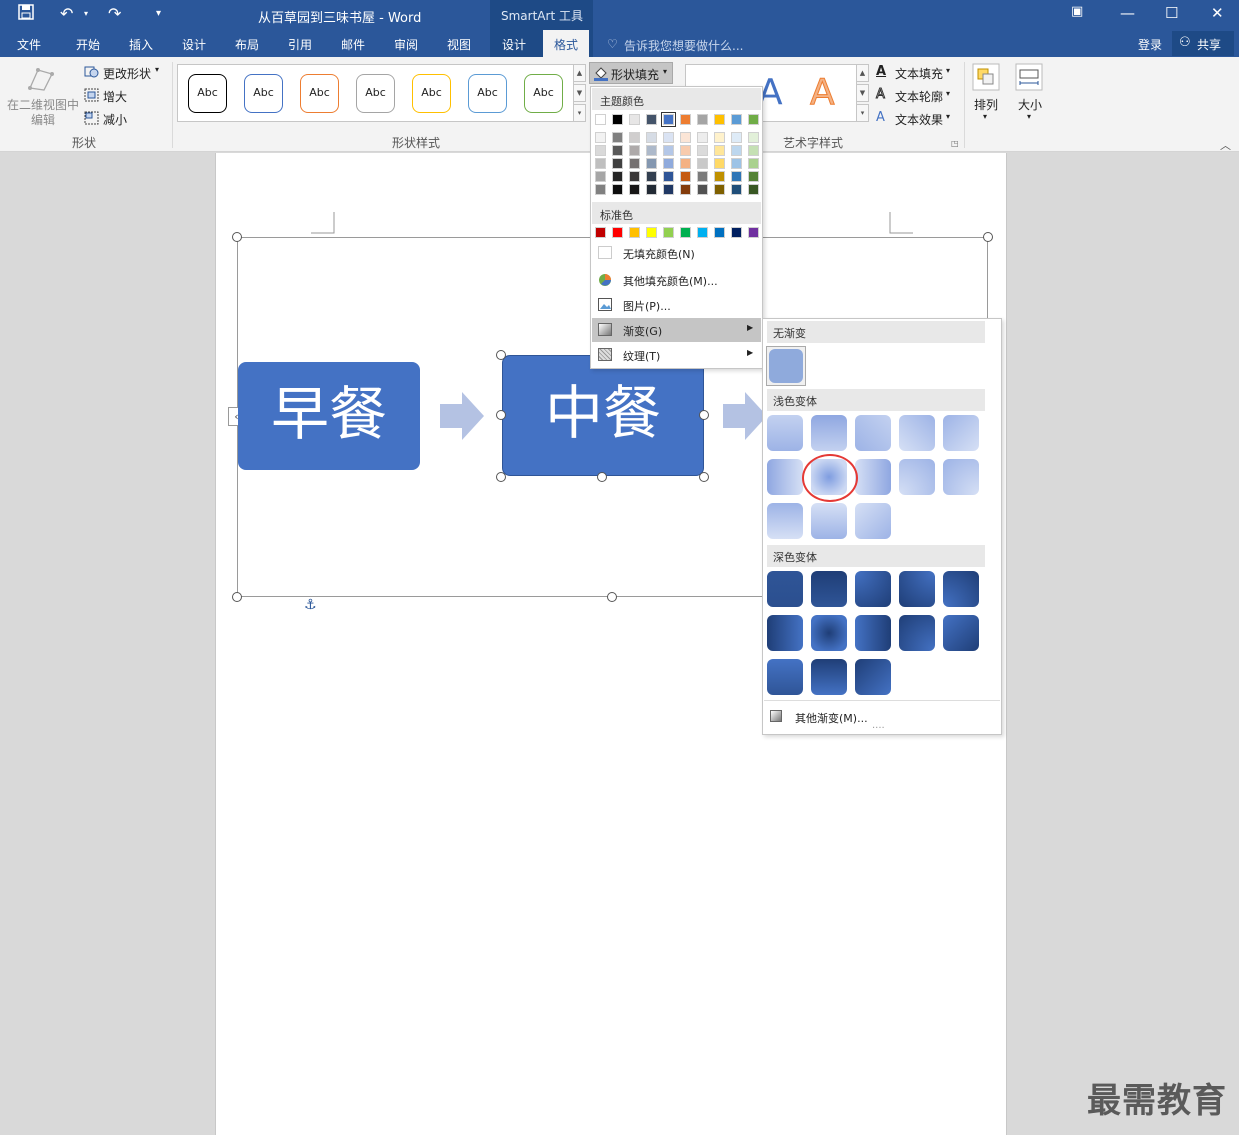 The image size is (1239, 1135). I want to click on tab-file: 文件, so click(29, 44).